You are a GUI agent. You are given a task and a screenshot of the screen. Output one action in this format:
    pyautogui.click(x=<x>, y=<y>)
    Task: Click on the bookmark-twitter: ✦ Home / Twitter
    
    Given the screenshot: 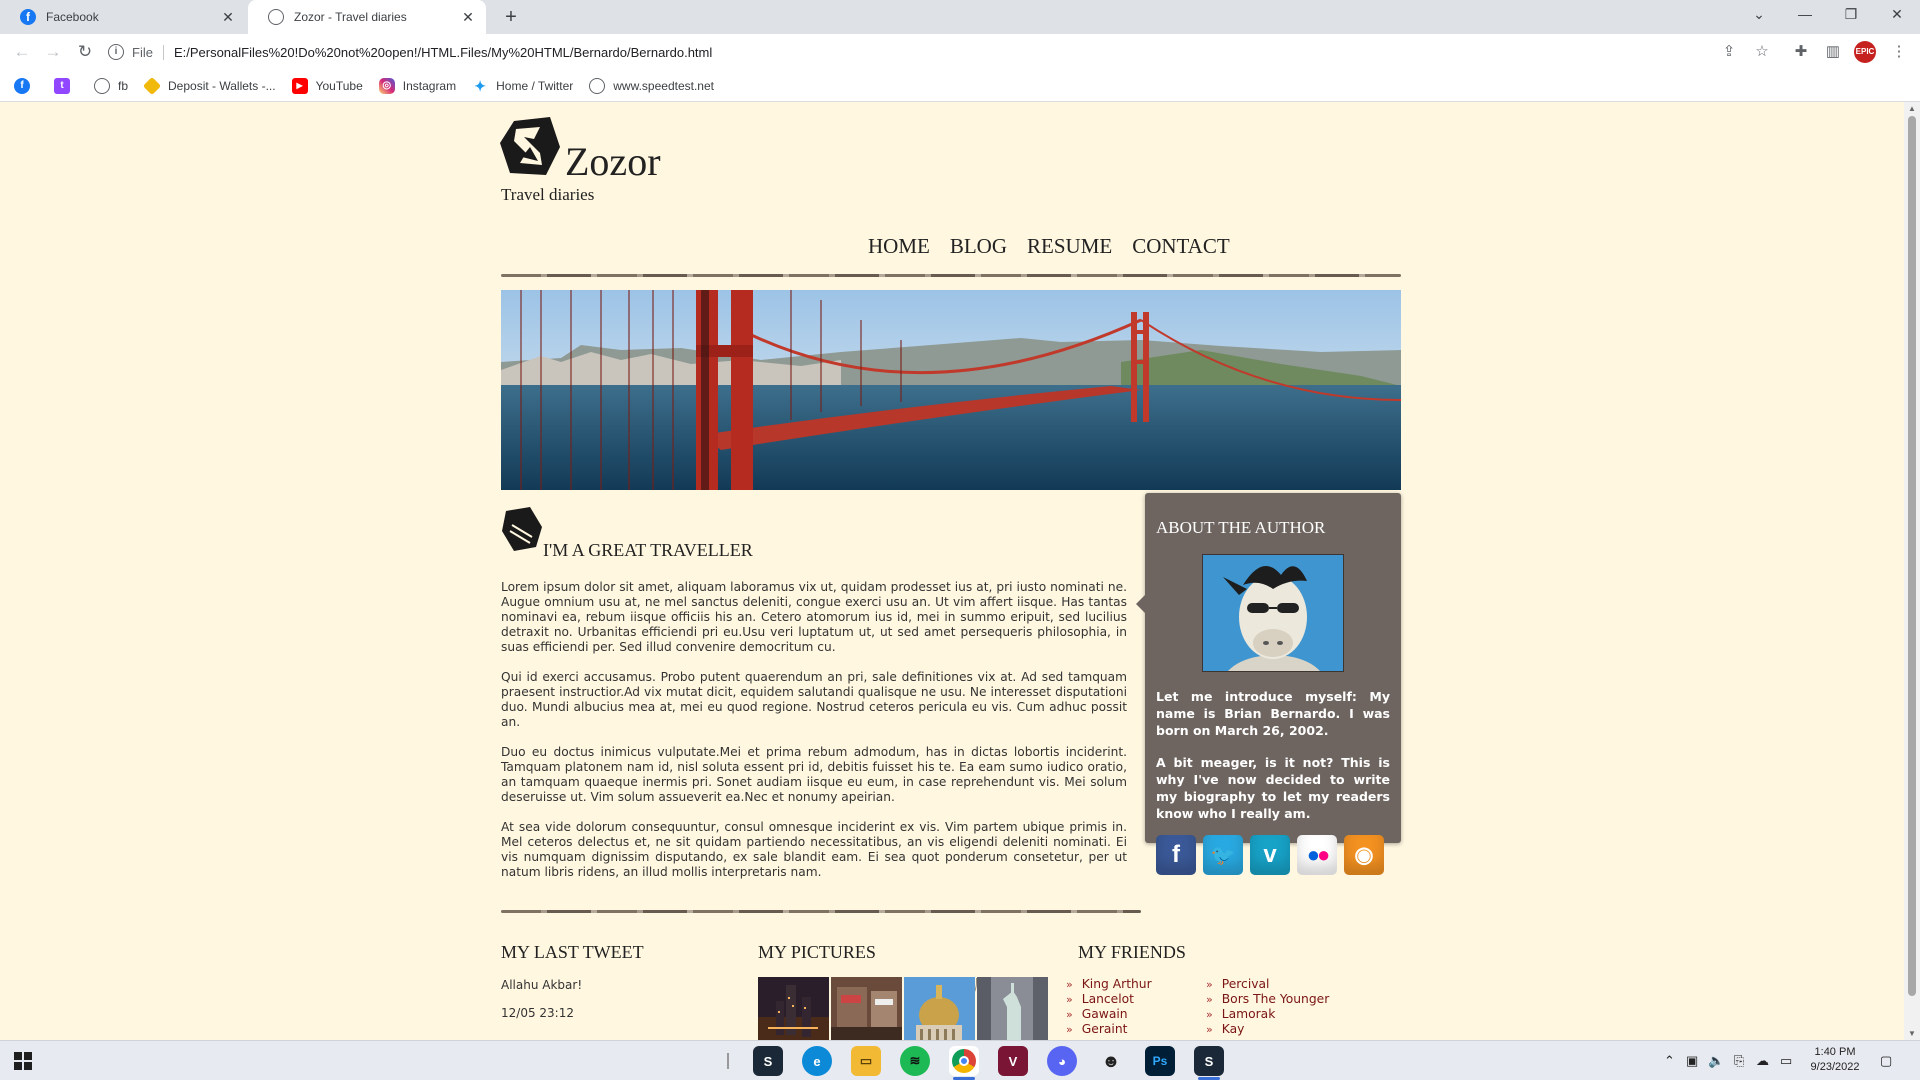 What is the action you would take?
    pyautogui.click(x=522, y=86)
    